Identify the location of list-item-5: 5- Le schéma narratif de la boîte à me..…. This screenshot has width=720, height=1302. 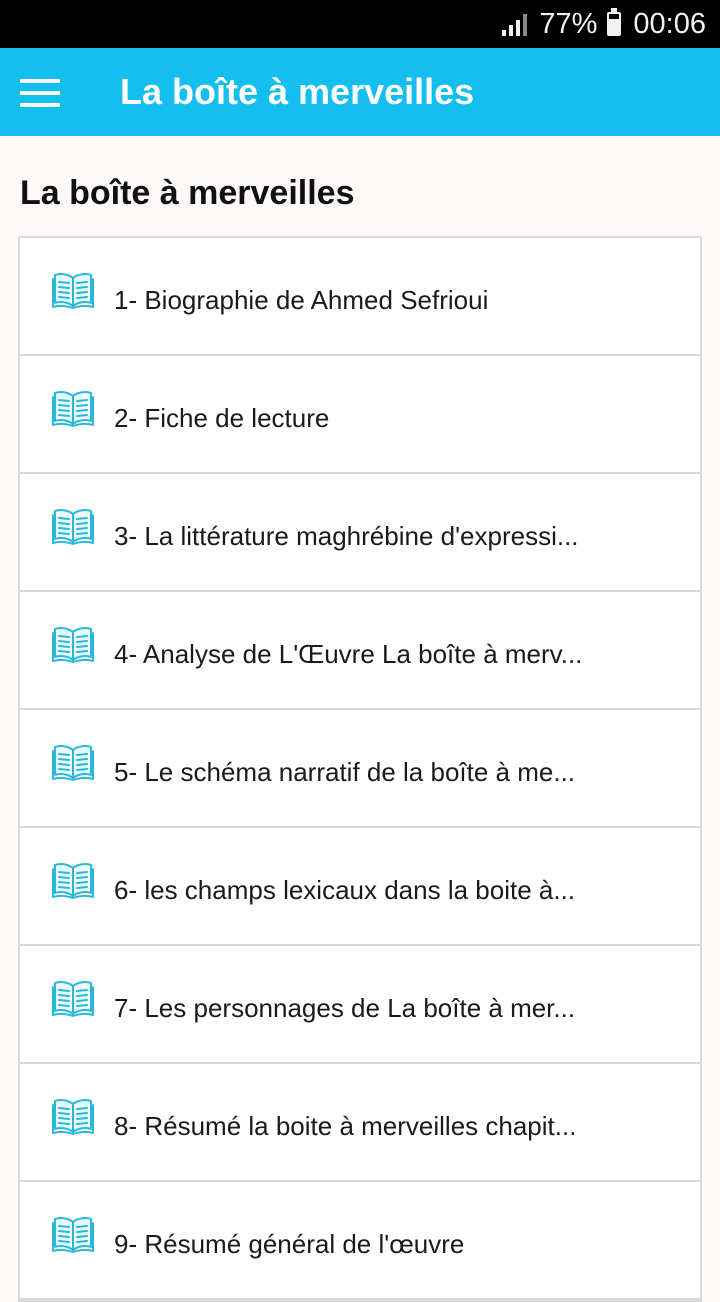
(360, 769).